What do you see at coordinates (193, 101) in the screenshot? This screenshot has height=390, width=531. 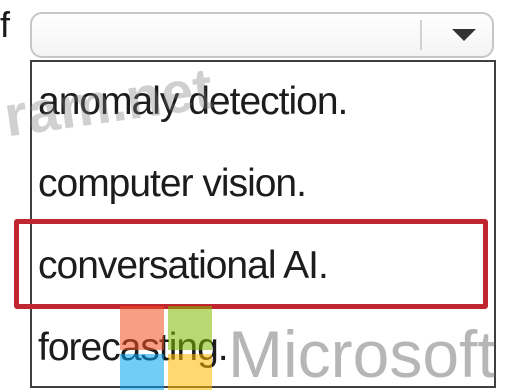 I see `option-label: anomaly detection.` at bounding box center [193, 101].